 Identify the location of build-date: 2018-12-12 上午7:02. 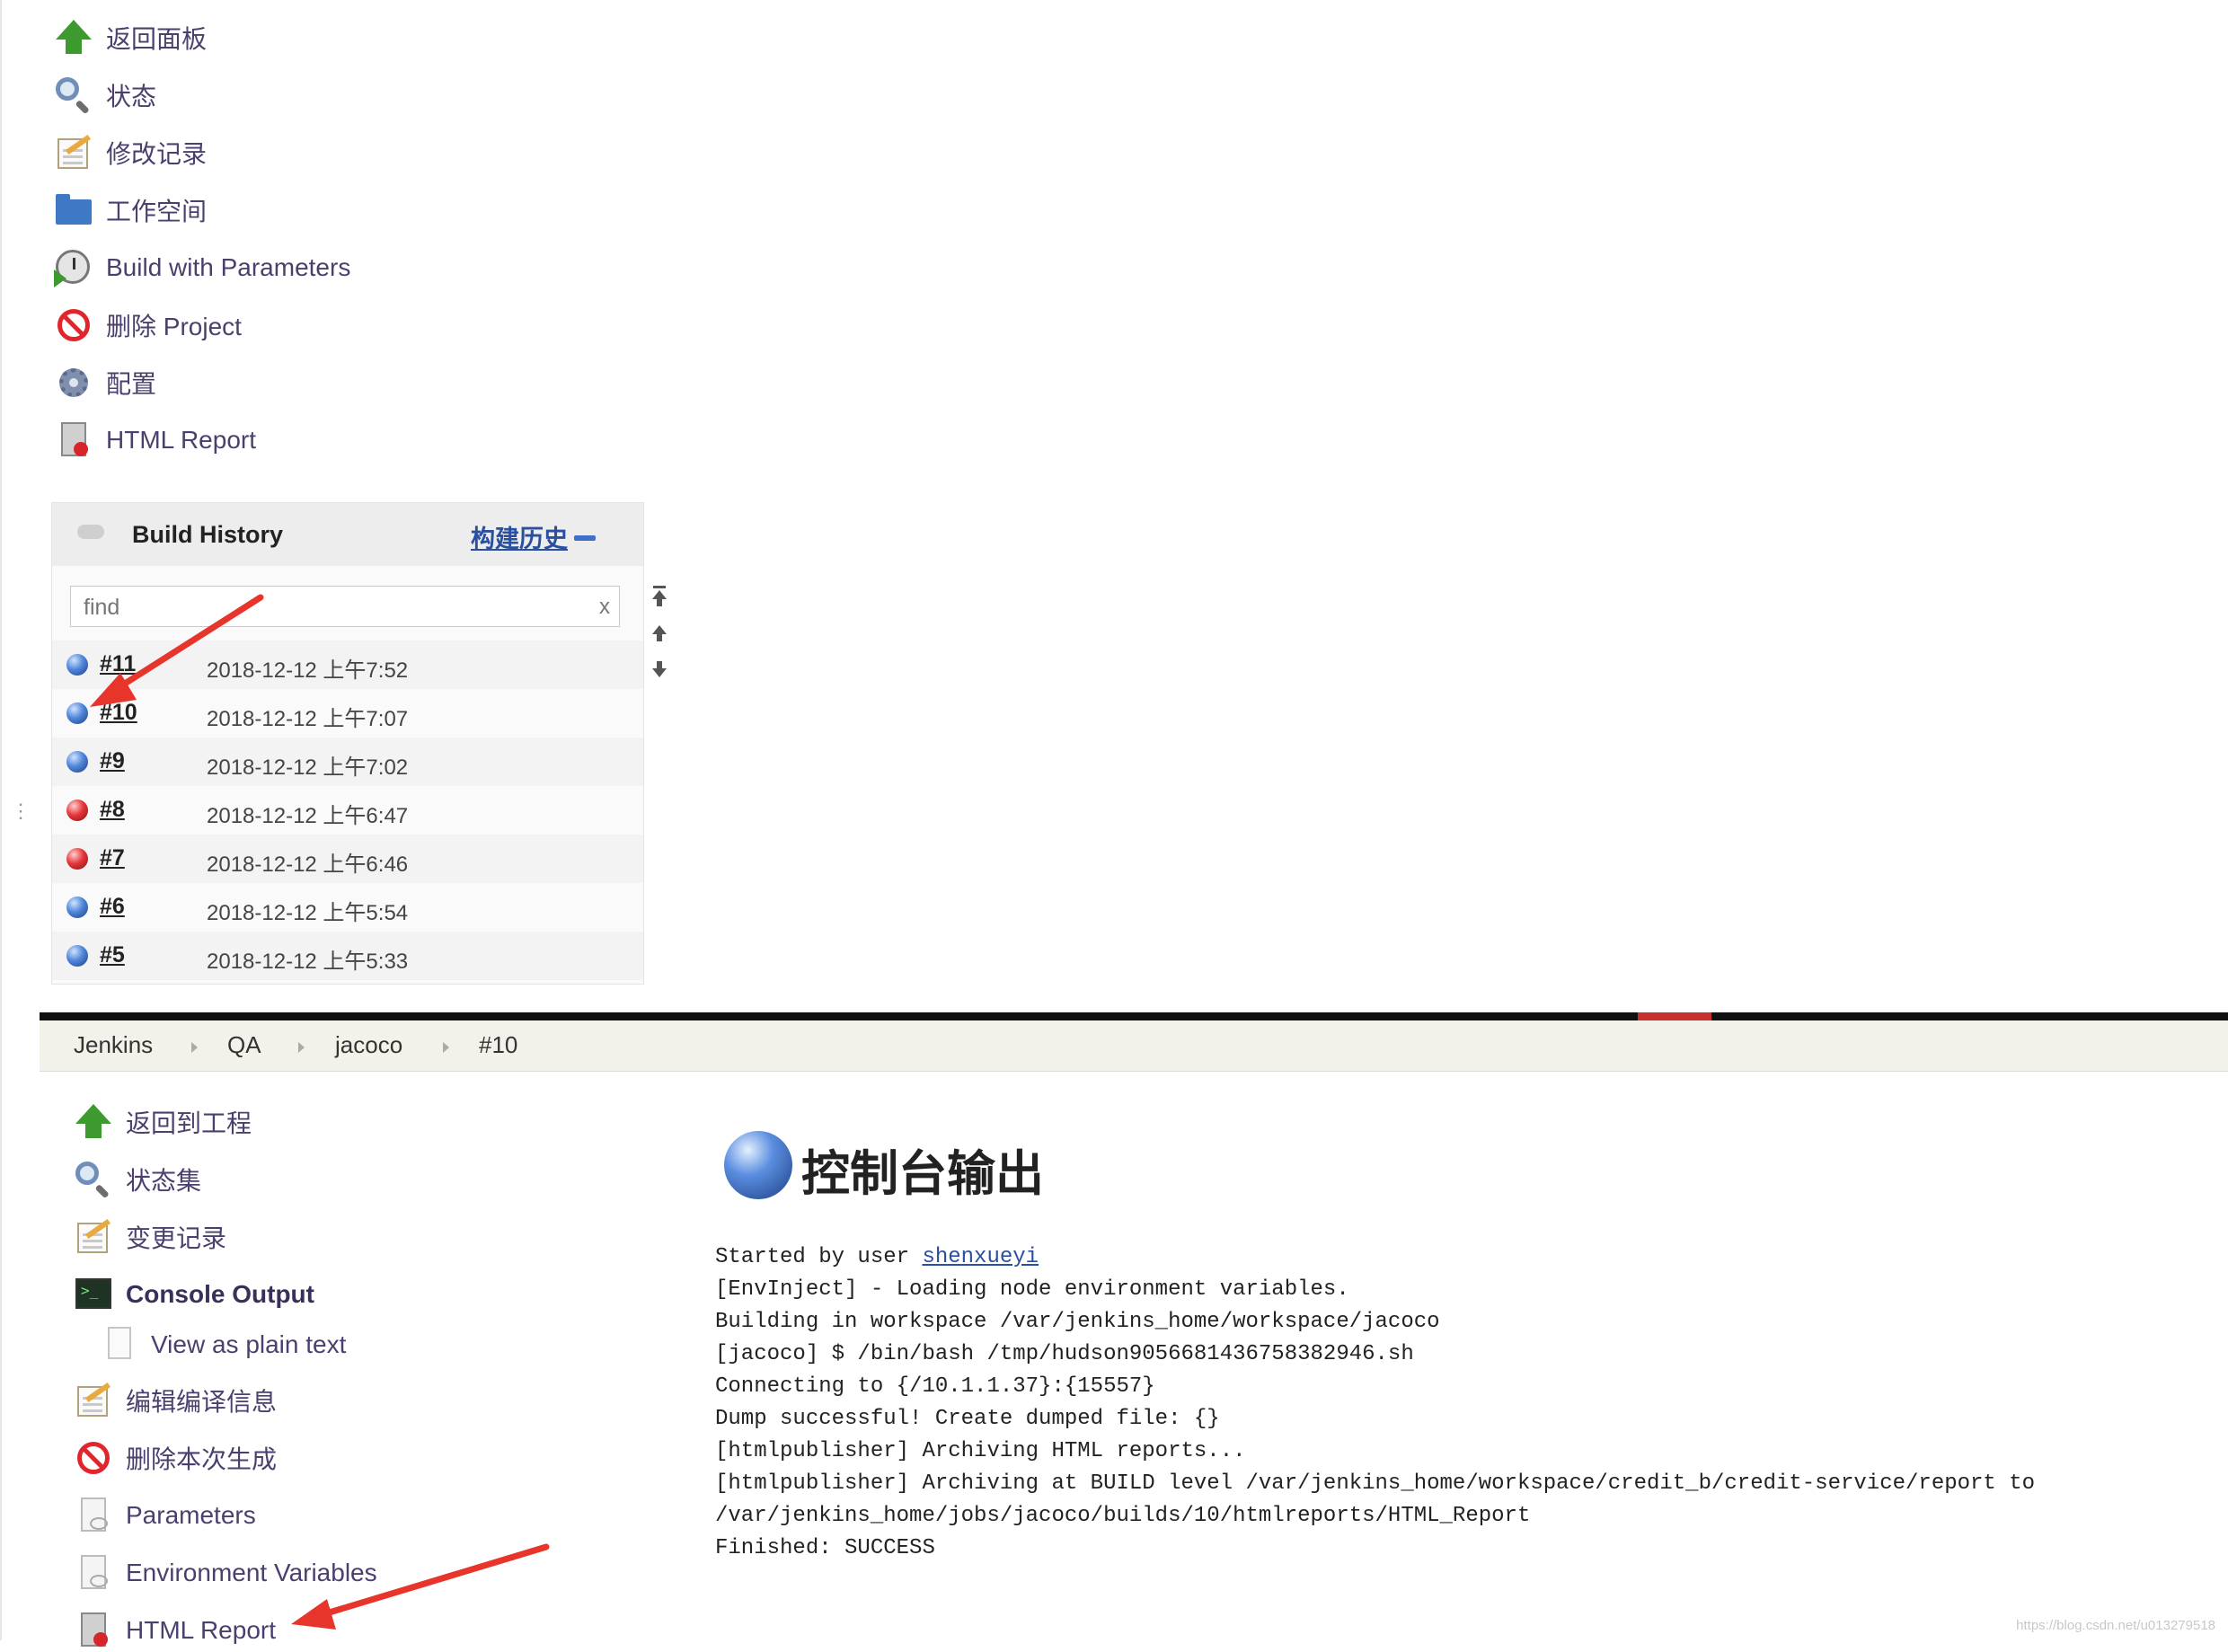
(307, 765).